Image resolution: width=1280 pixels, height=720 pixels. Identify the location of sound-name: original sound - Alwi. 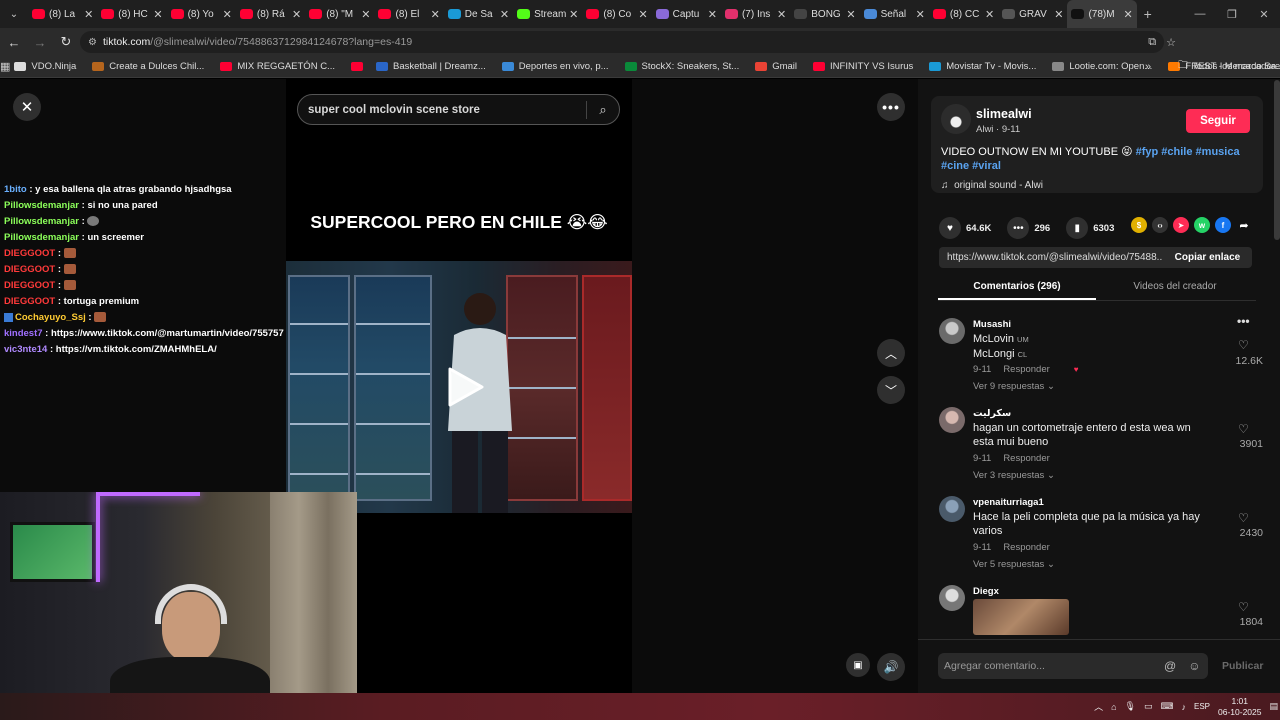
(998, 185).